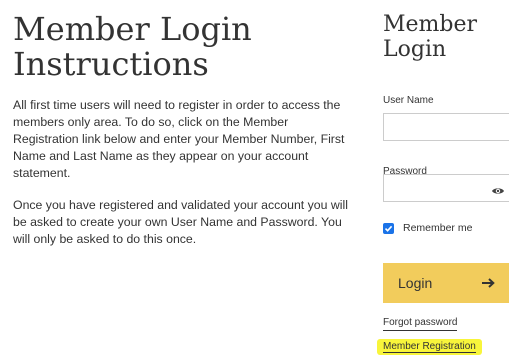 The width and height of the screenshot is (509, 355). I want to click on remember-me-label: Remember me, so click(438, 228).